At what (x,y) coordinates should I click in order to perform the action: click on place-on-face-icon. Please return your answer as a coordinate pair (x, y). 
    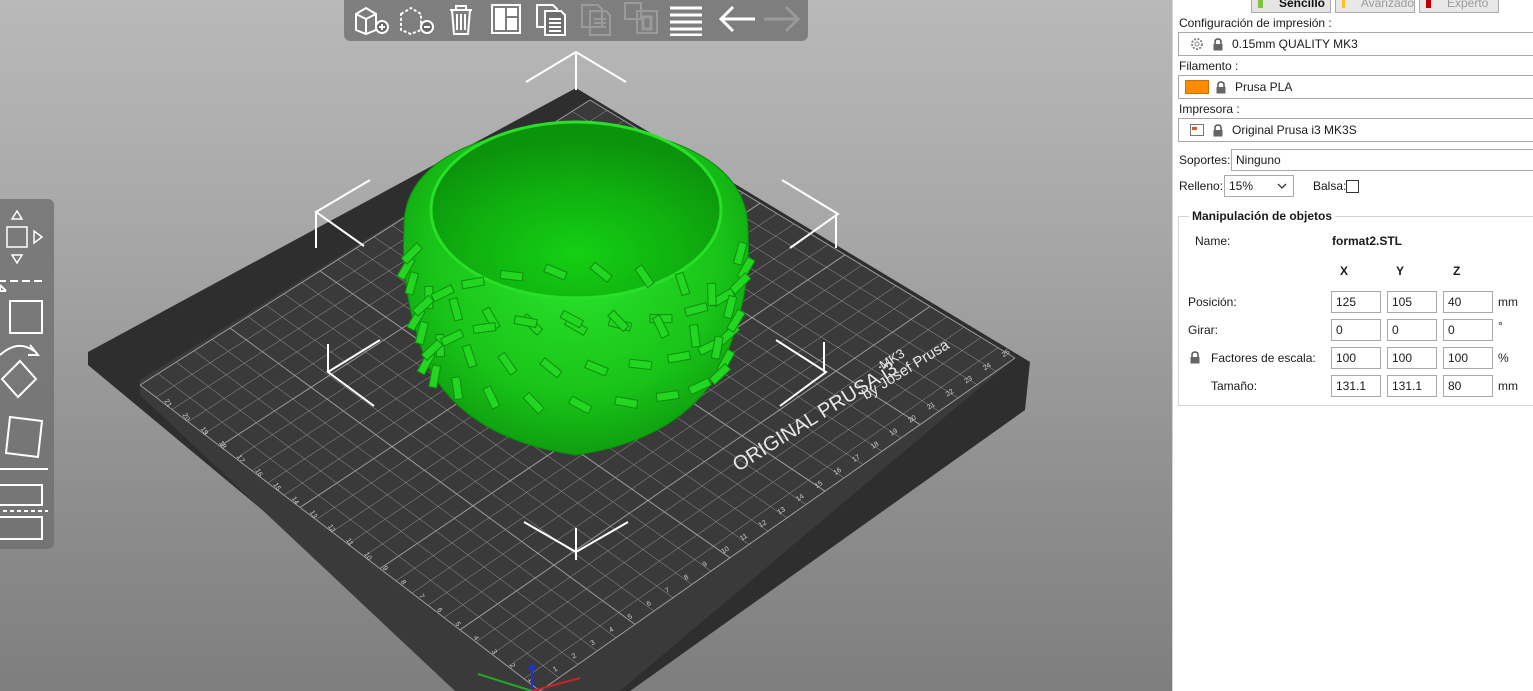
    Looking at the image, I should click on (25, 438).